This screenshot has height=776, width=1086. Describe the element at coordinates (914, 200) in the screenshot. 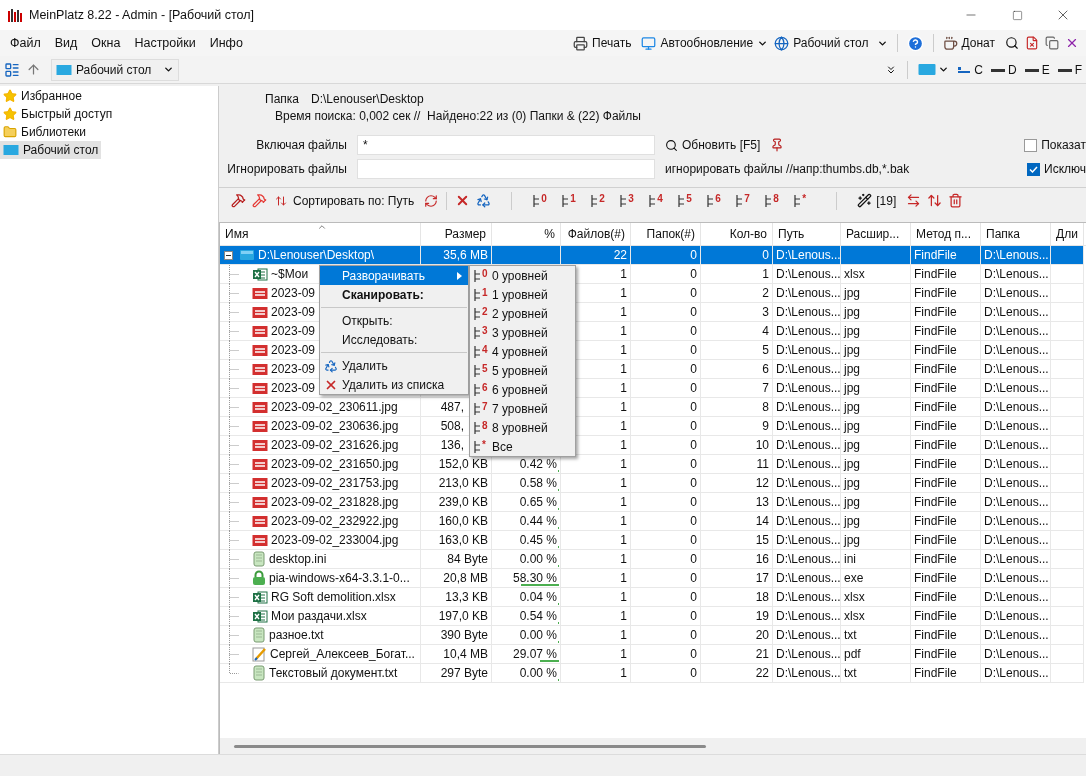

I see `arrows-icon` at that location.